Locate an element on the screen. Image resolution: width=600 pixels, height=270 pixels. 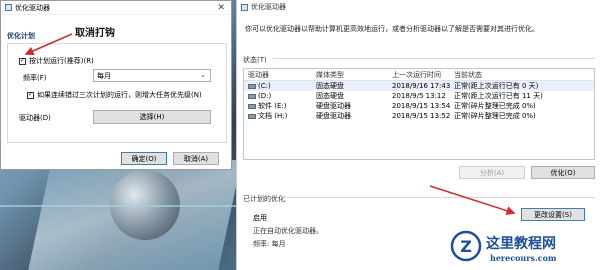
column-header-status: 当前状态 is located at coordinates (523, 75).